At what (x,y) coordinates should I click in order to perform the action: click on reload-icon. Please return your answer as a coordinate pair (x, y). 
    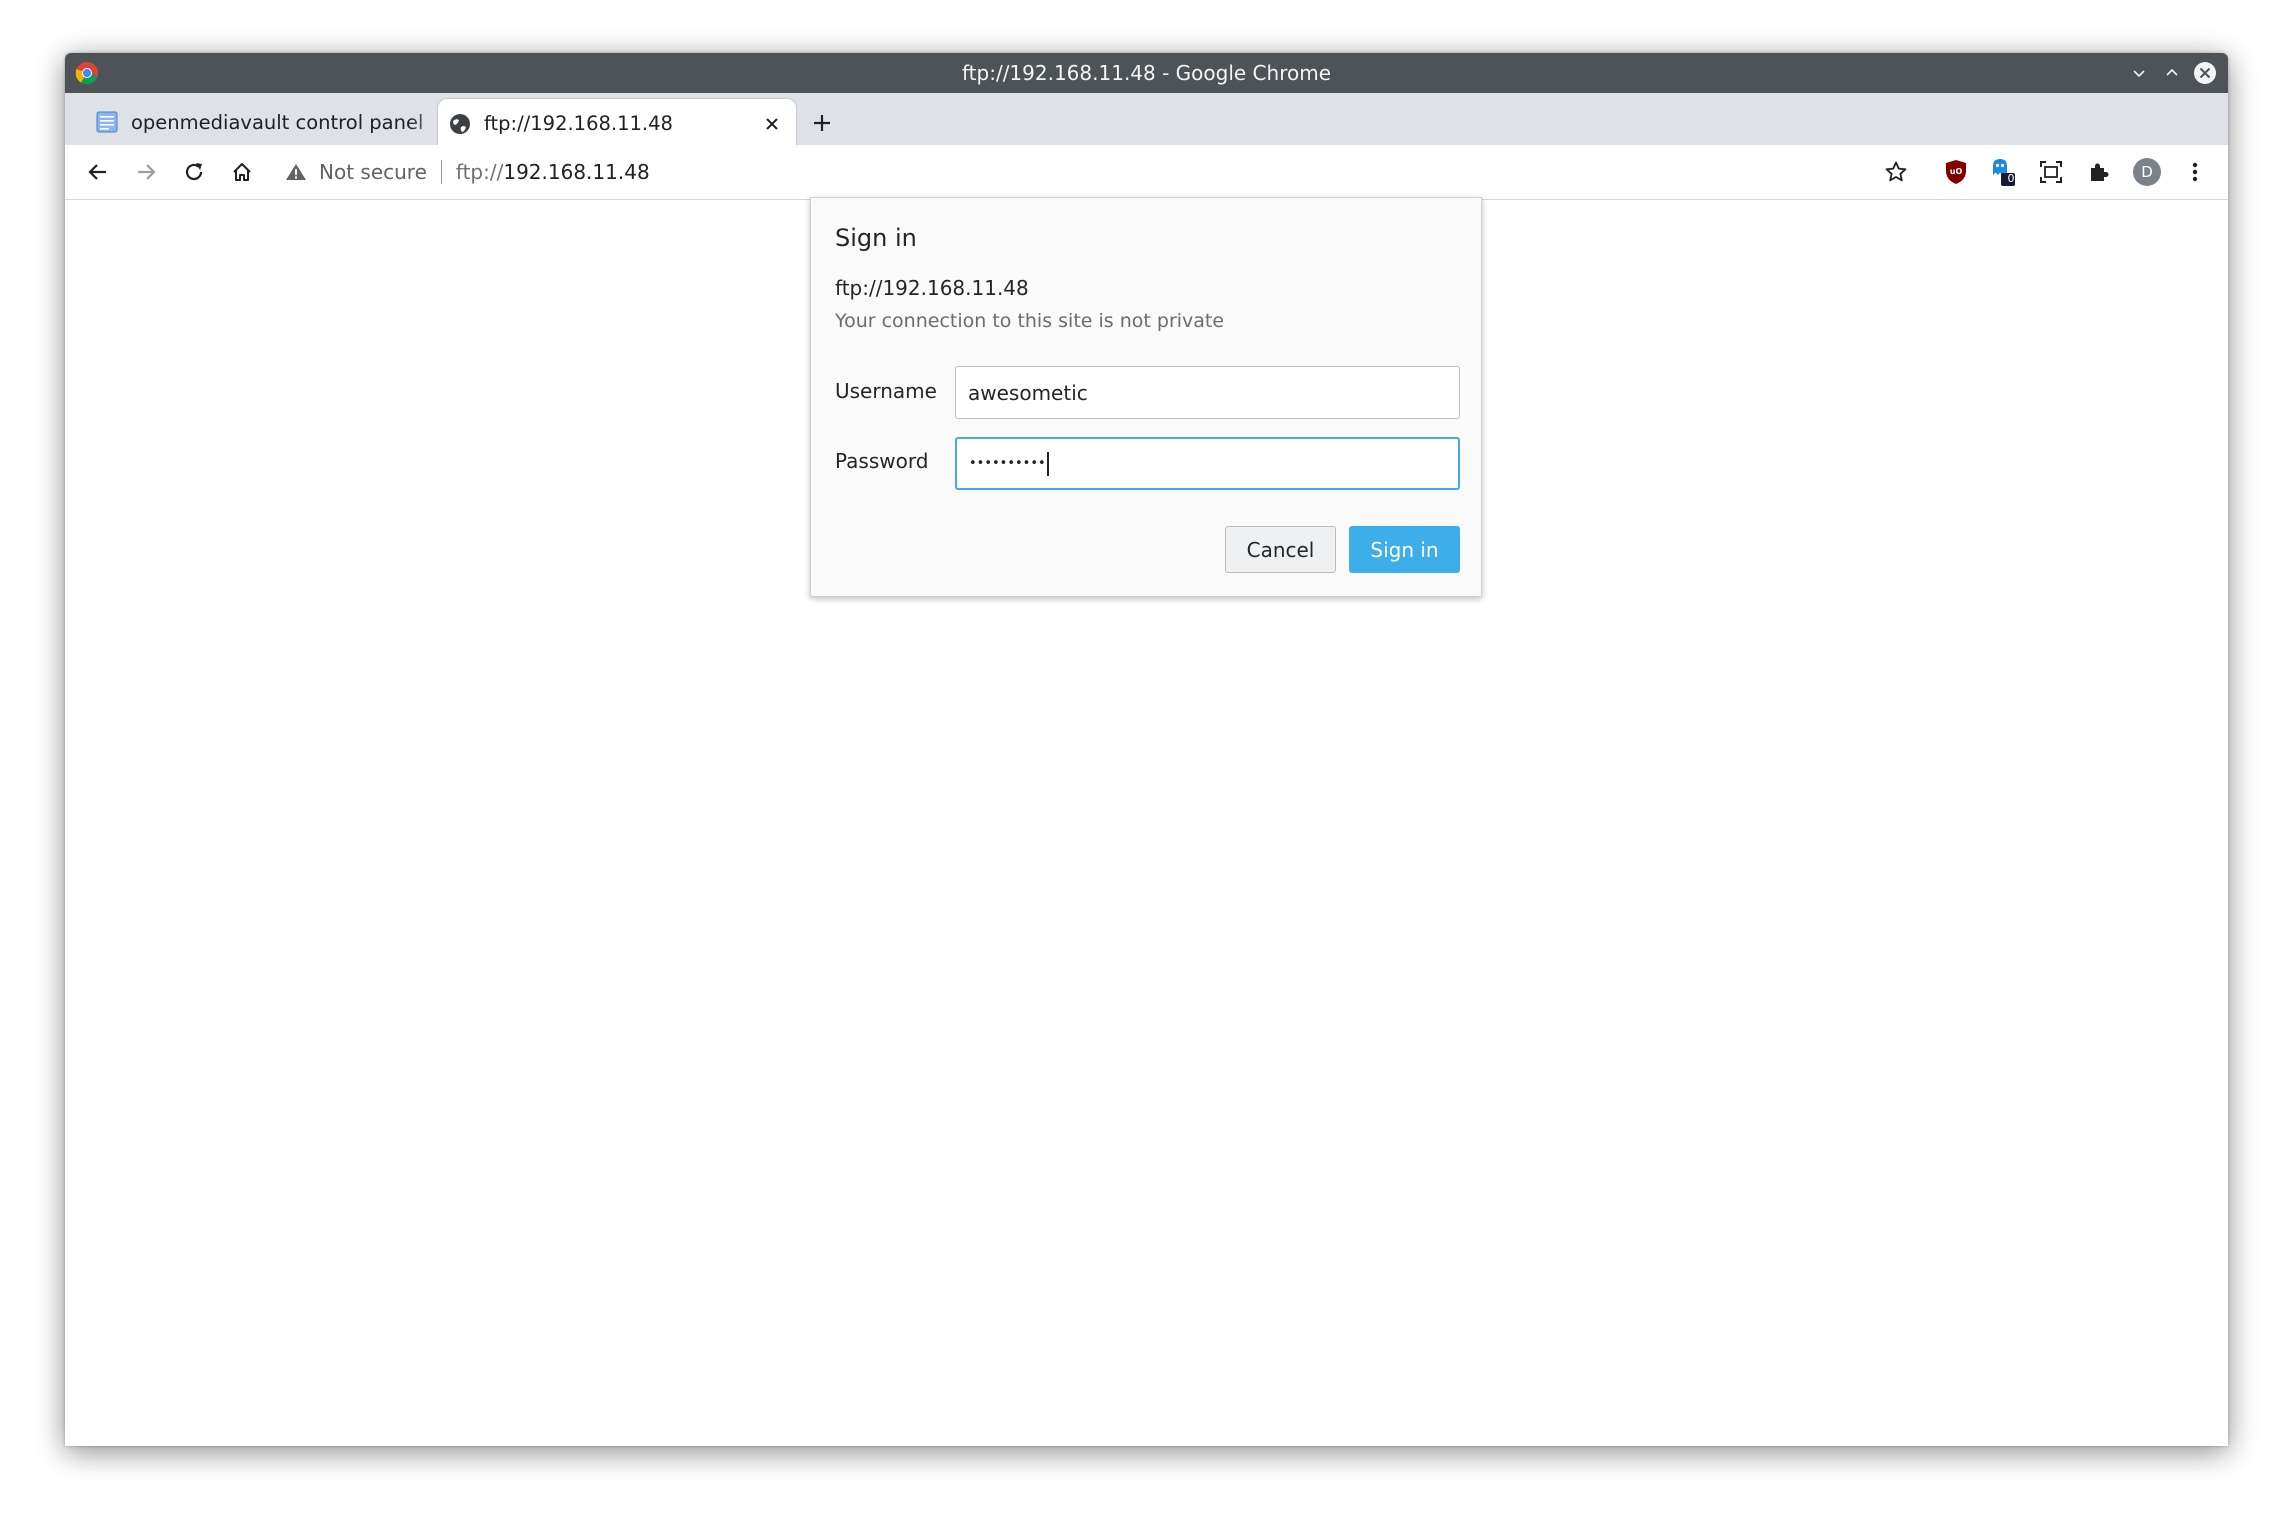
    Looking at the image, I should click on (194, 172).